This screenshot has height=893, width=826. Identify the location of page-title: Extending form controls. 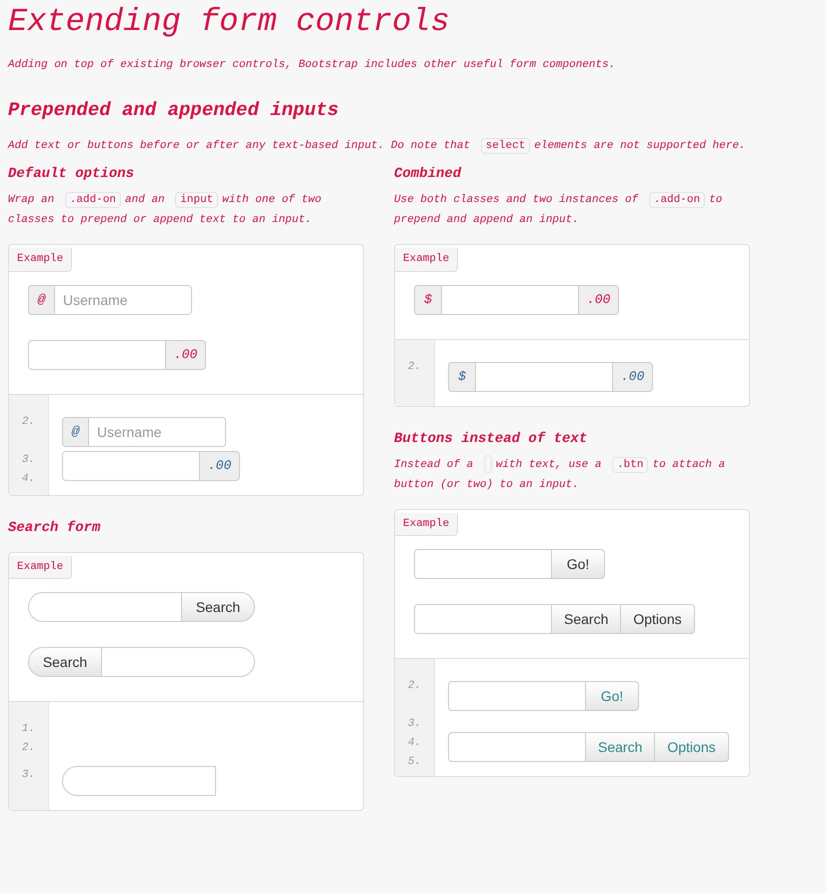
(229, 22).